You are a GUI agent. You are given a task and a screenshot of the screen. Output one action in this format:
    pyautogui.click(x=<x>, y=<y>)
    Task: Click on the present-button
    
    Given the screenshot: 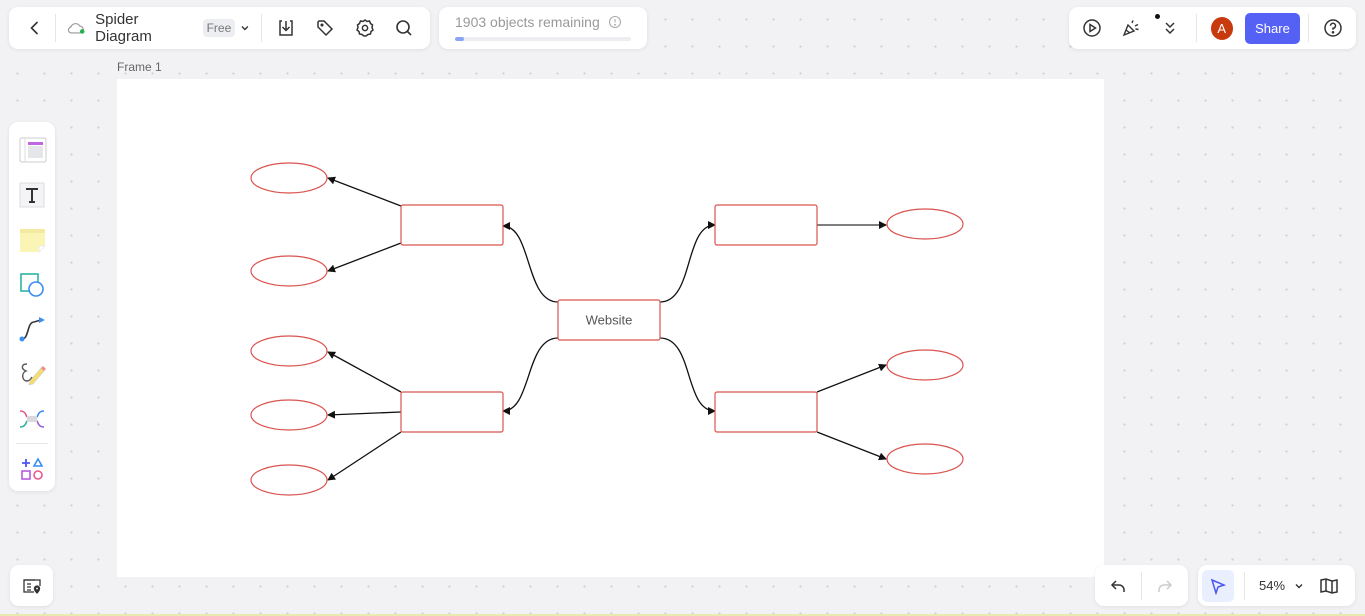 What is the action you would take?
    pyautogui.click(x=1092, y=28)
    